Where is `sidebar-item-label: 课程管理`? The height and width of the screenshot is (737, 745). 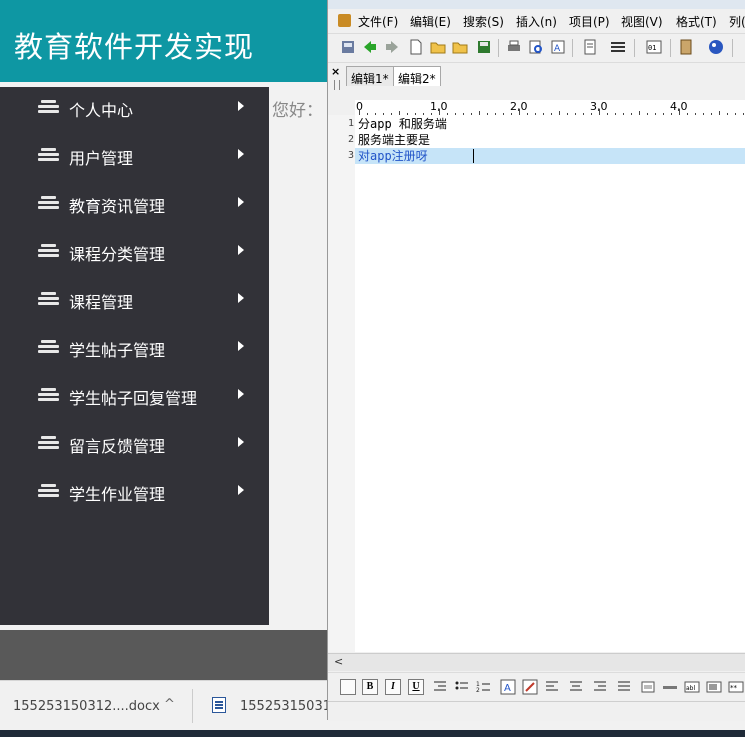 sidebar-item-label: 课程管理 is located at coordinates (101, 302).